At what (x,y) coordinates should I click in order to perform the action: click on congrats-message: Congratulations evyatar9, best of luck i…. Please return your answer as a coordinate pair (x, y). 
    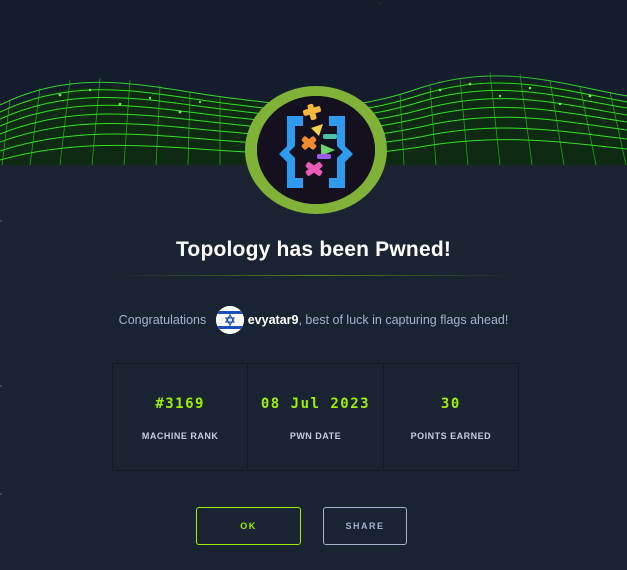
    Looking at the image, I should click on (313, 320).